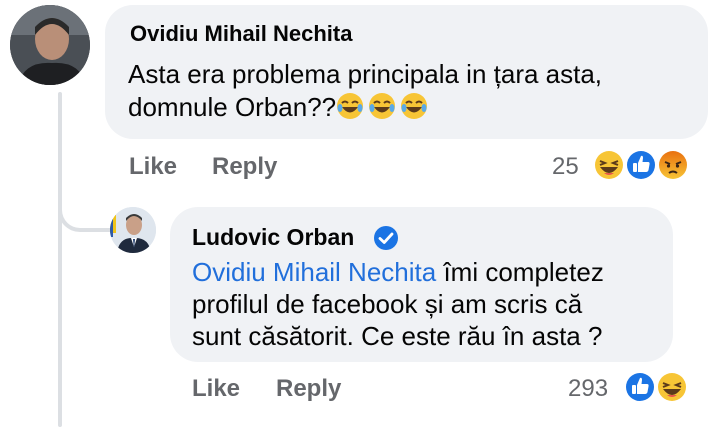 The image size is (713, 427). I want to click on comment-text-line: domnule Orban??, so click(365, 107).